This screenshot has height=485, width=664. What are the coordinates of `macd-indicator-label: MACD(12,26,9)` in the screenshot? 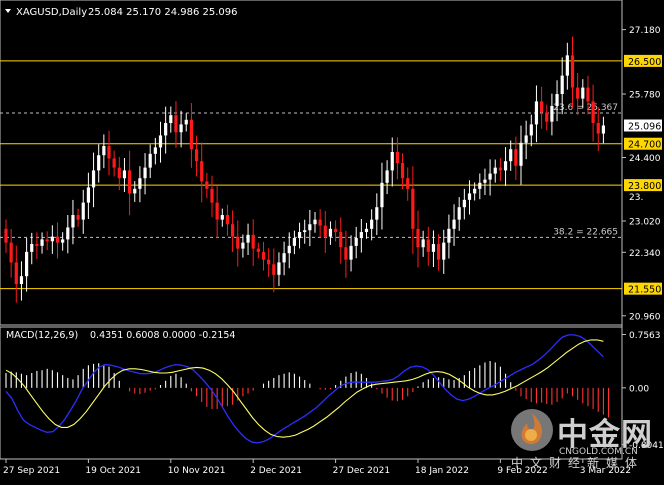 It's located at (42, 335).